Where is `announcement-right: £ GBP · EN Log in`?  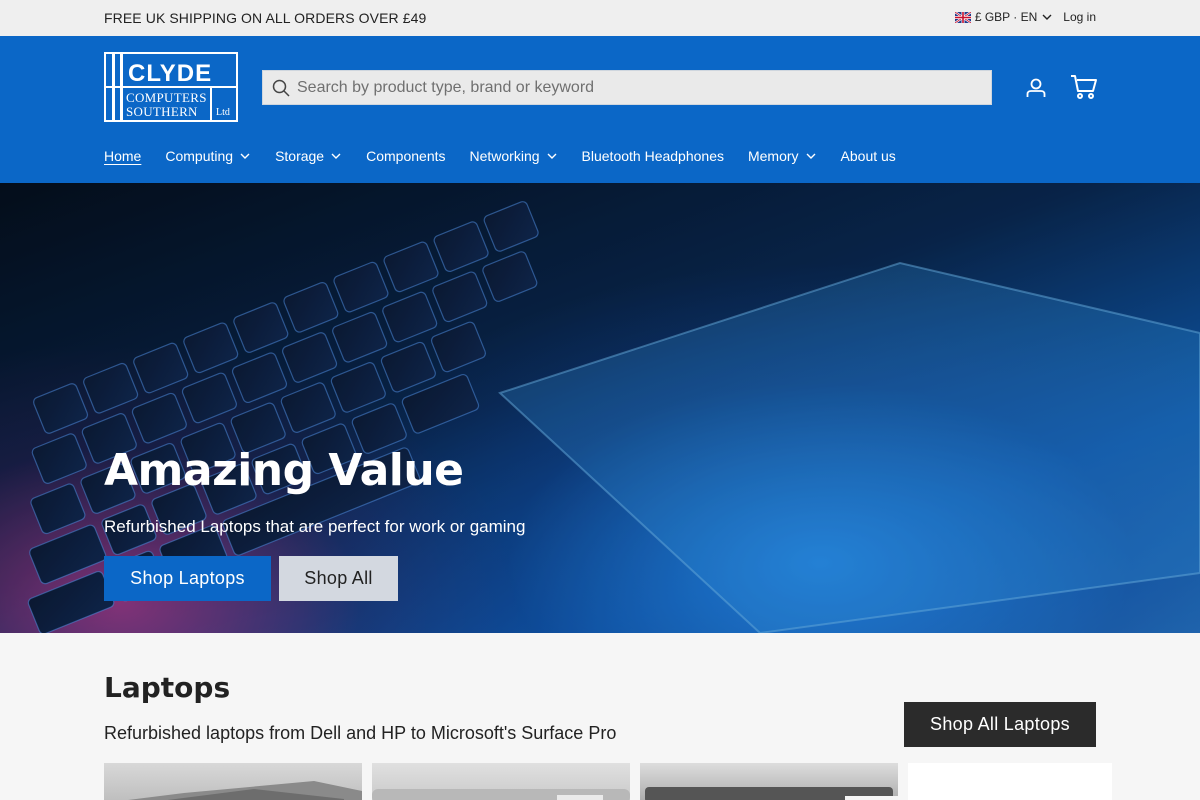
announcement-right: £ GBP · EN Log in is located at coordinates (1025, 17).